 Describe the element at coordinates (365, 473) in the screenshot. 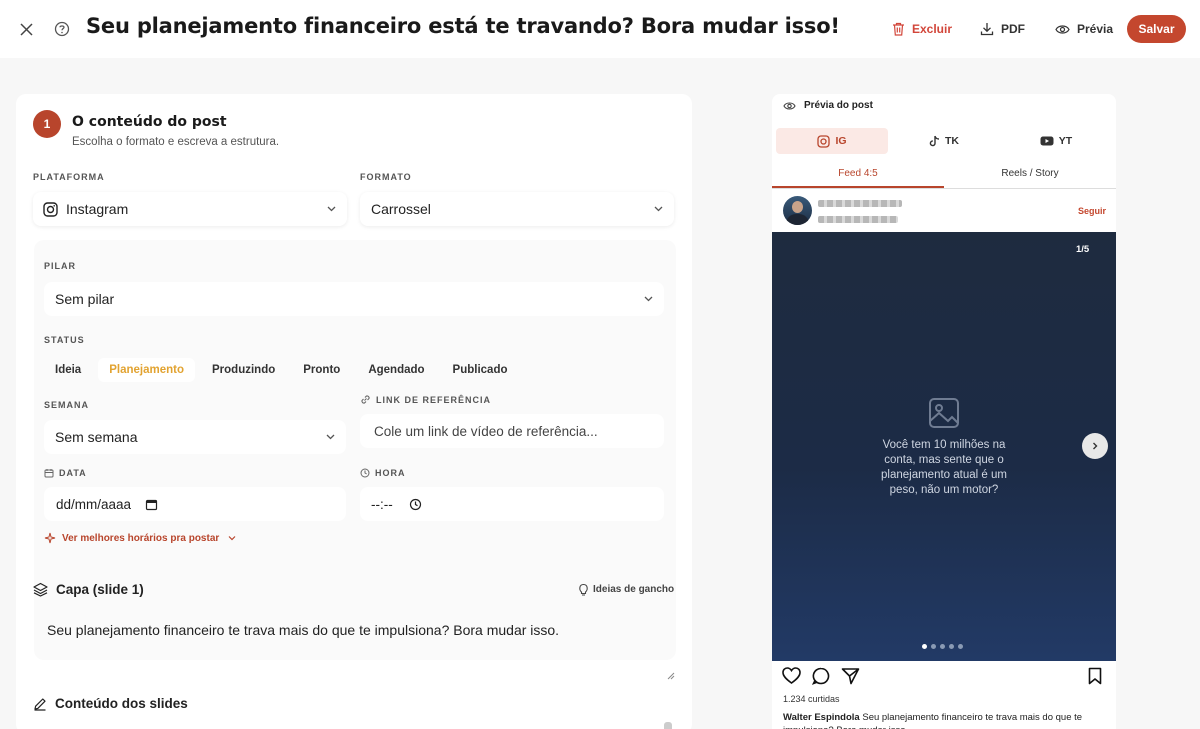

I see `clock-icon` at that location.